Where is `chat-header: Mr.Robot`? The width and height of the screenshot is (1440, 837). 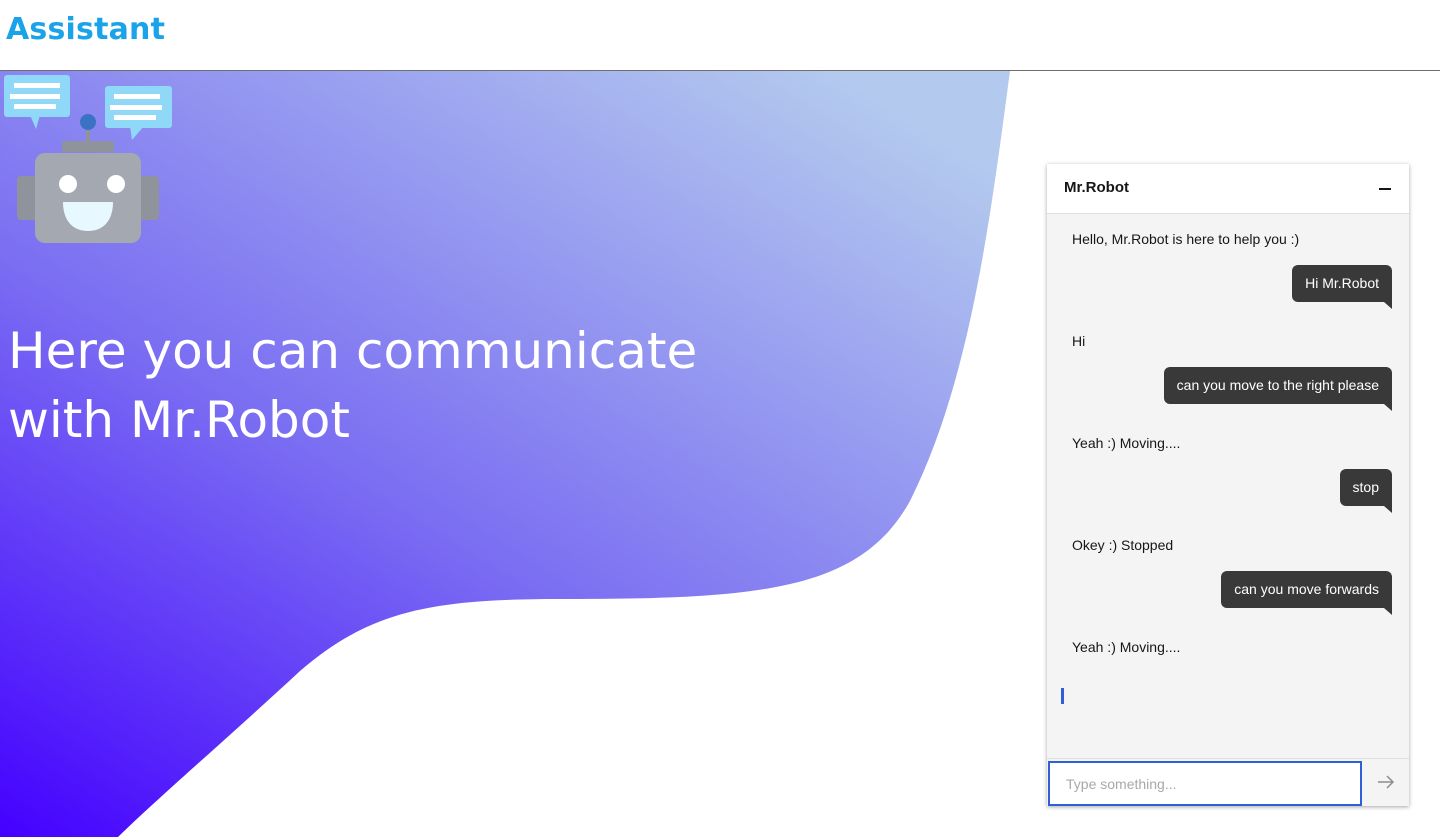
chat-header: Mr.Robot is located at coordinates (1228, 189).